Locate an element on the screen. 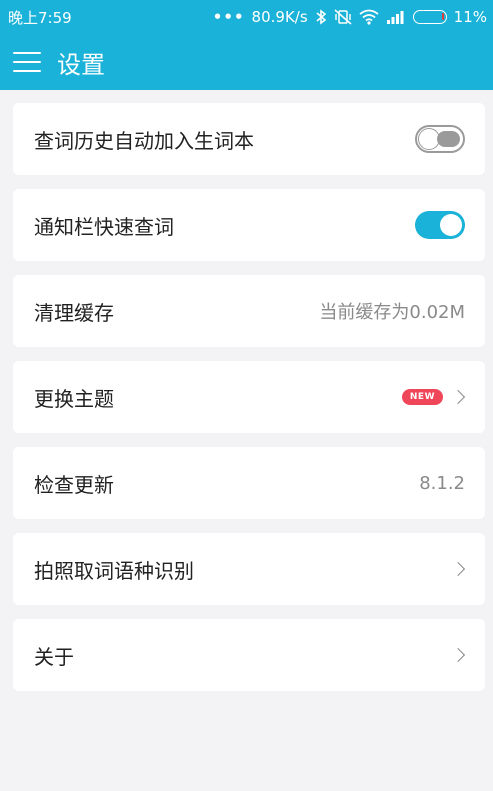 This screenshot has width=493, height=791. setting-label: 关于 is located at coordinates (54, 656).